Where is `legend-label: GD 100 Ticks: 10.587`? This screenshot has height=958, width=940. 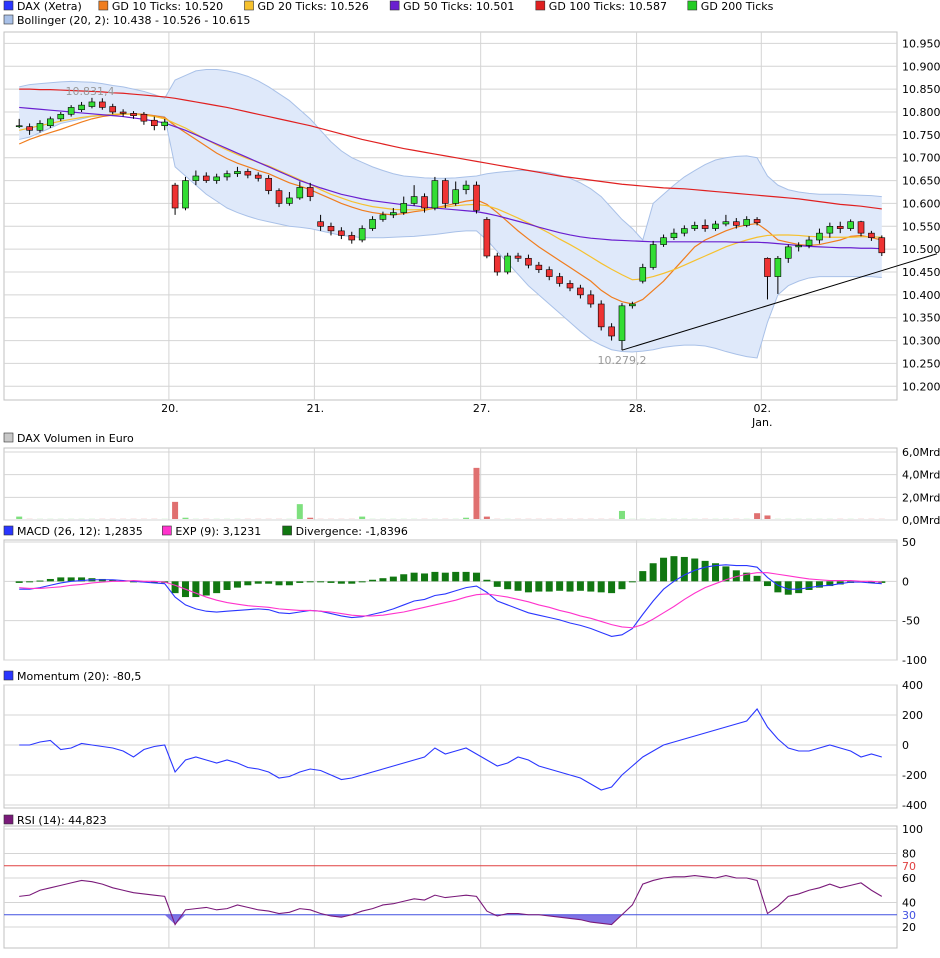 legend-label: GD 100 Ticks: 10.587 is located at coordinates (608, 6).